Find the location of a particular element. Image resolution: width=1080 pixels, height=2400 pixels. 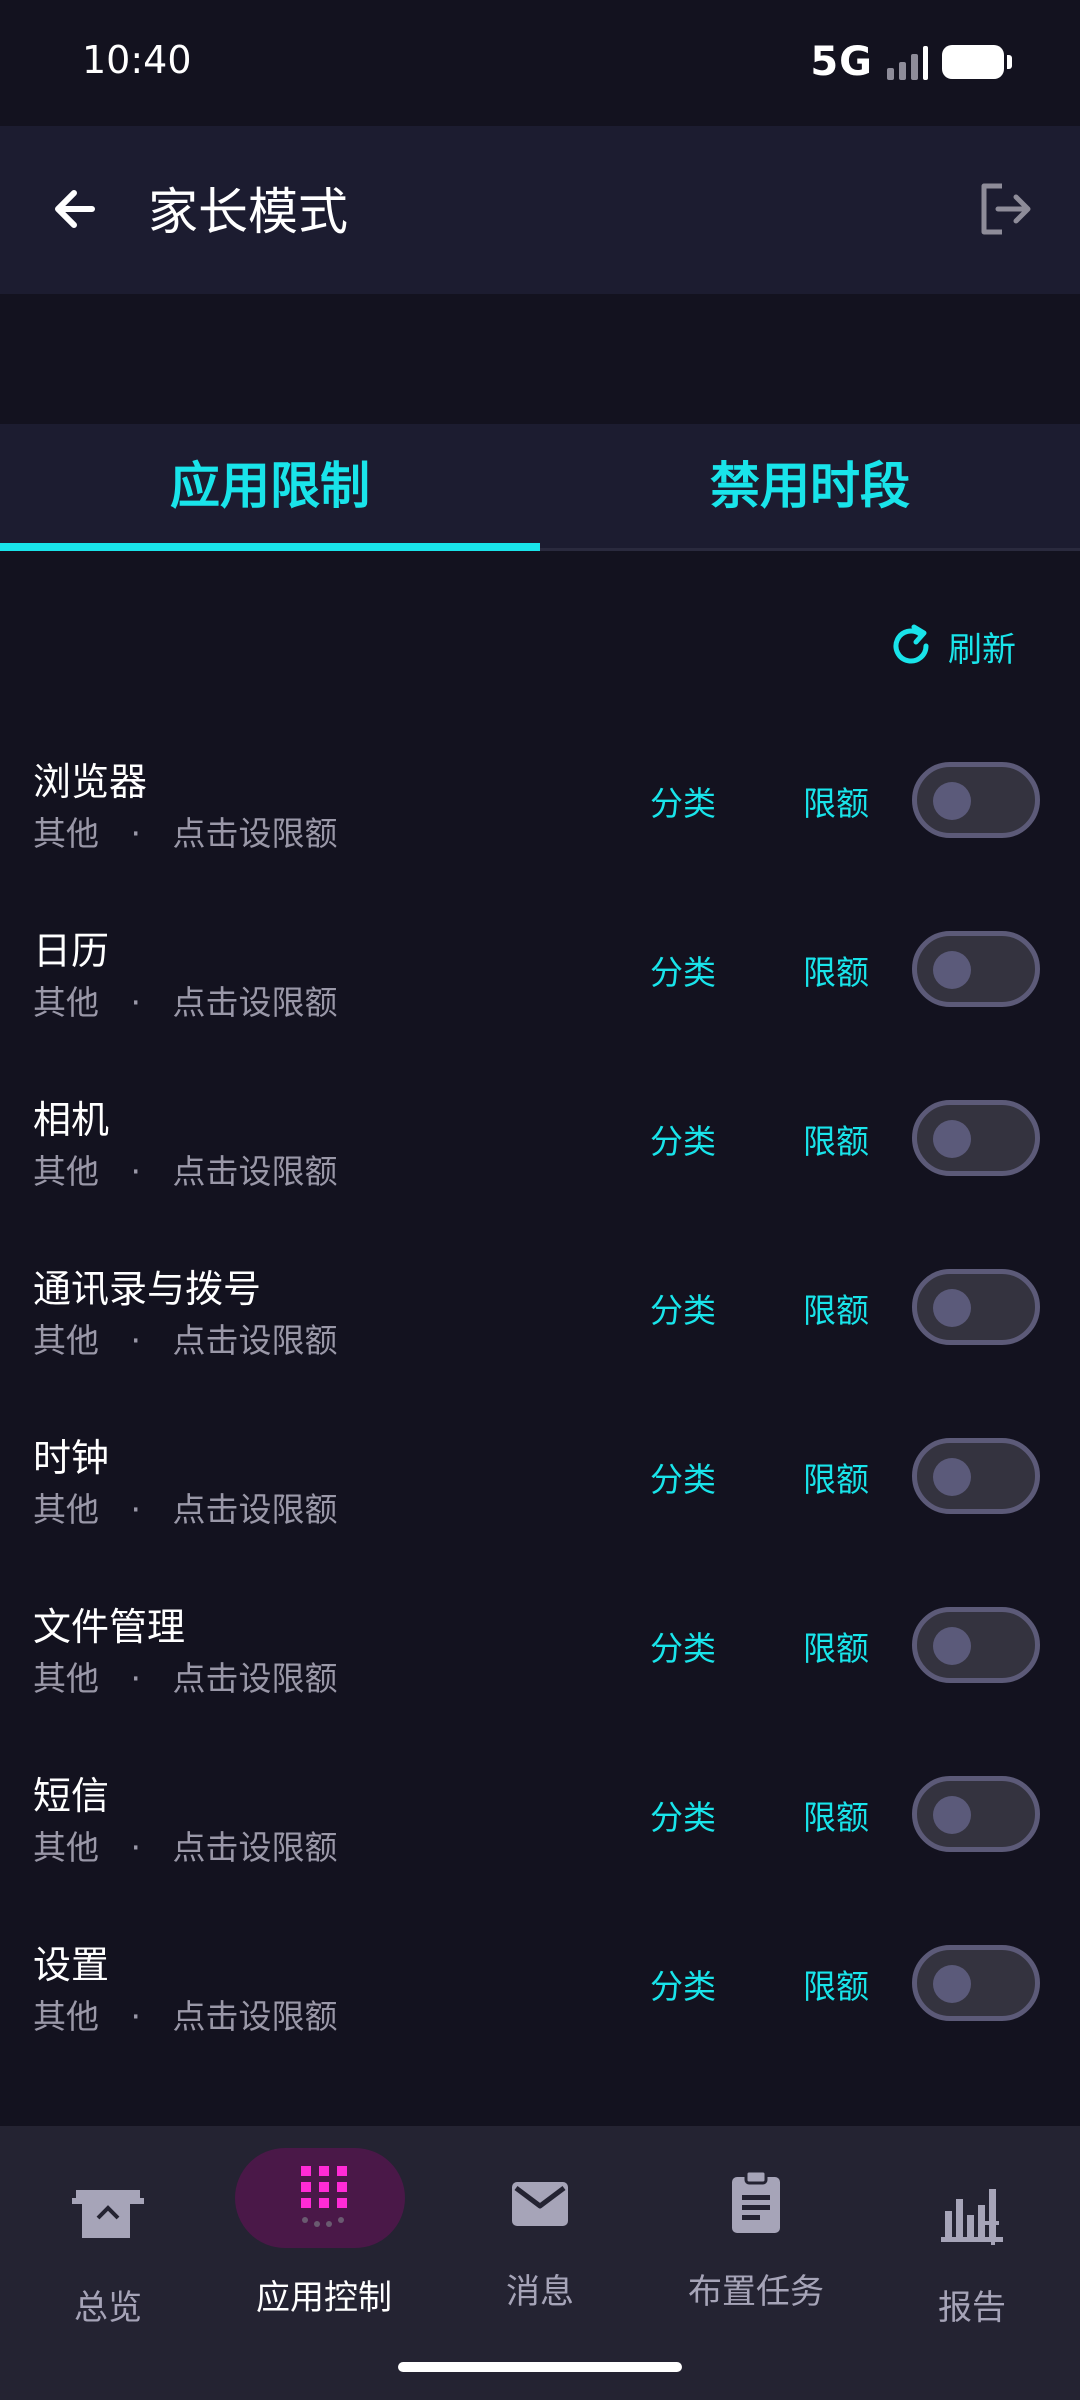

tab-blocked-periods: 禁用时段 is located at coordinates (810, 486).